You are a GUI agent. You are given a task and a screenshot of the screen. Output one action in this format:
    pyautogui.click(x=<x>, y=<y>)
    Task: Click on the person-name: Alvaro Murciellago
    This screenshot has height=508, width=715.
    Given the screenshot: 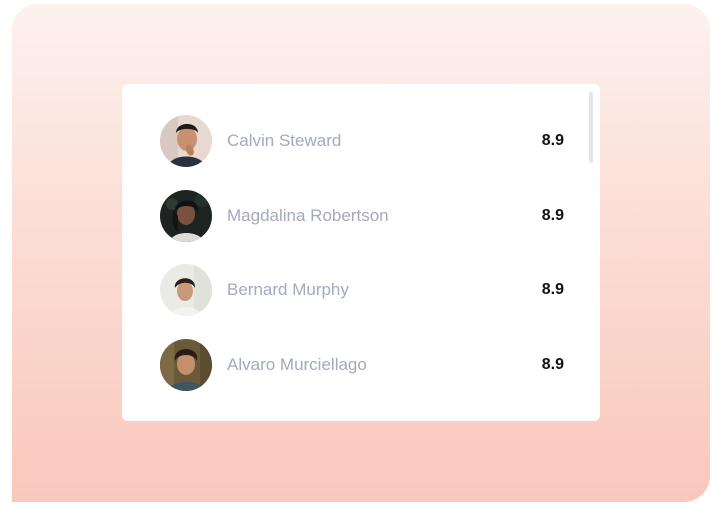 What is the action you would take?
    pyautogui.click(x=297, y=364)
    